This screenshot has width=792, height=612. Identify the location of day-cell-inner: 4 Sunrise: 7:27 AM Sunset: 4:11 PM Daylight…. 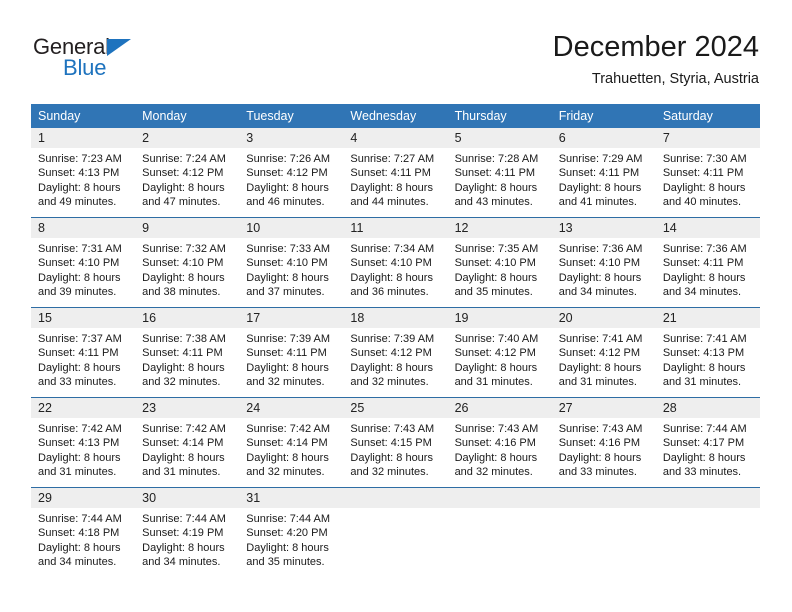
(395, 172).